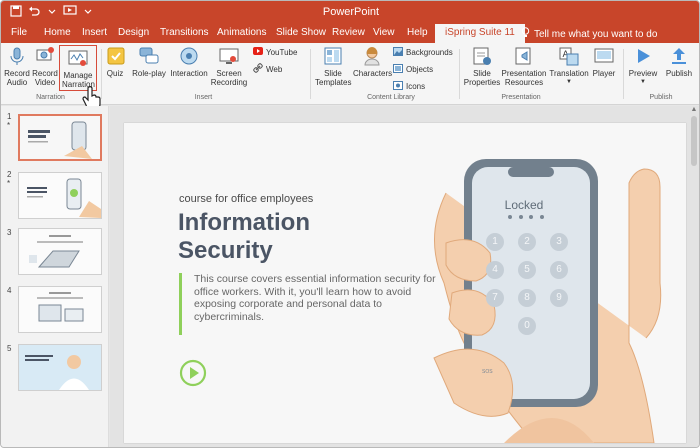 The height and width of the screenshot is (448, 700). What do you see at coordinates (258, 69) in the screenshot?
I see `link-icon` at bounding box center [258, 69].